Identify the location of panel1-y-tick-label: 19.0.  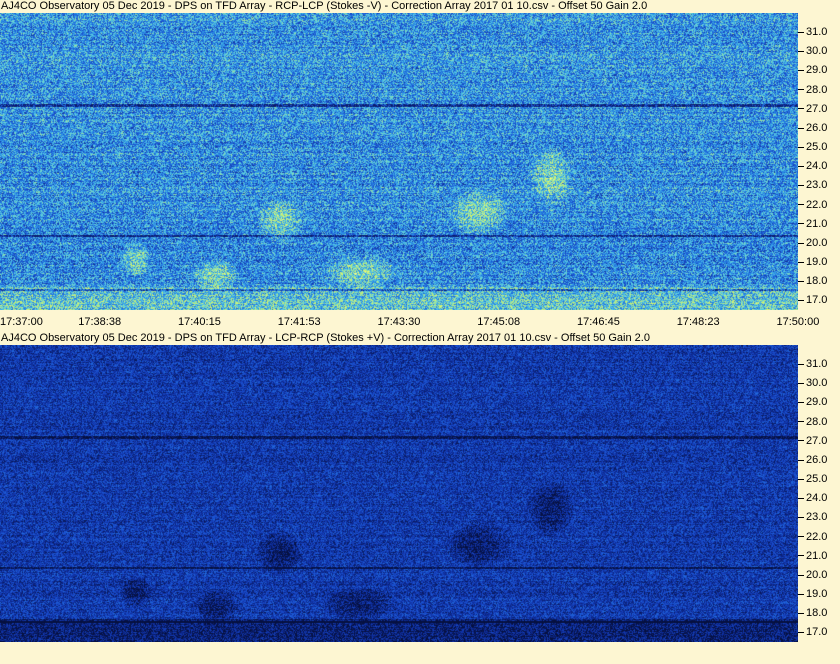
(812, 262).